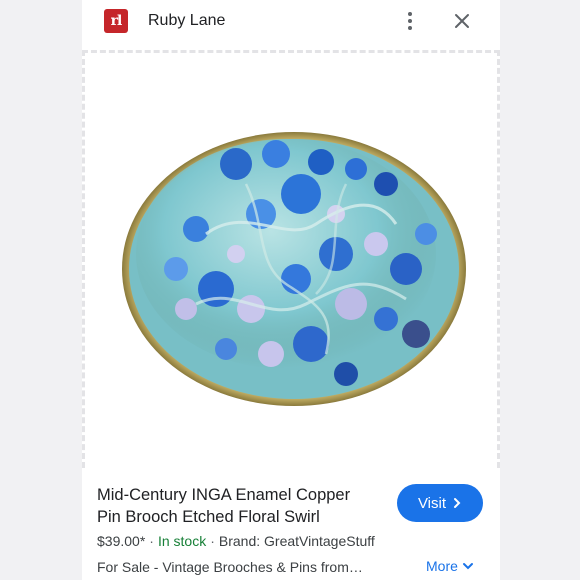  What do you see at coordinates (467, 566) in the screenshot?
I see `chevron-down-icon` at bounding box center [467, 566].